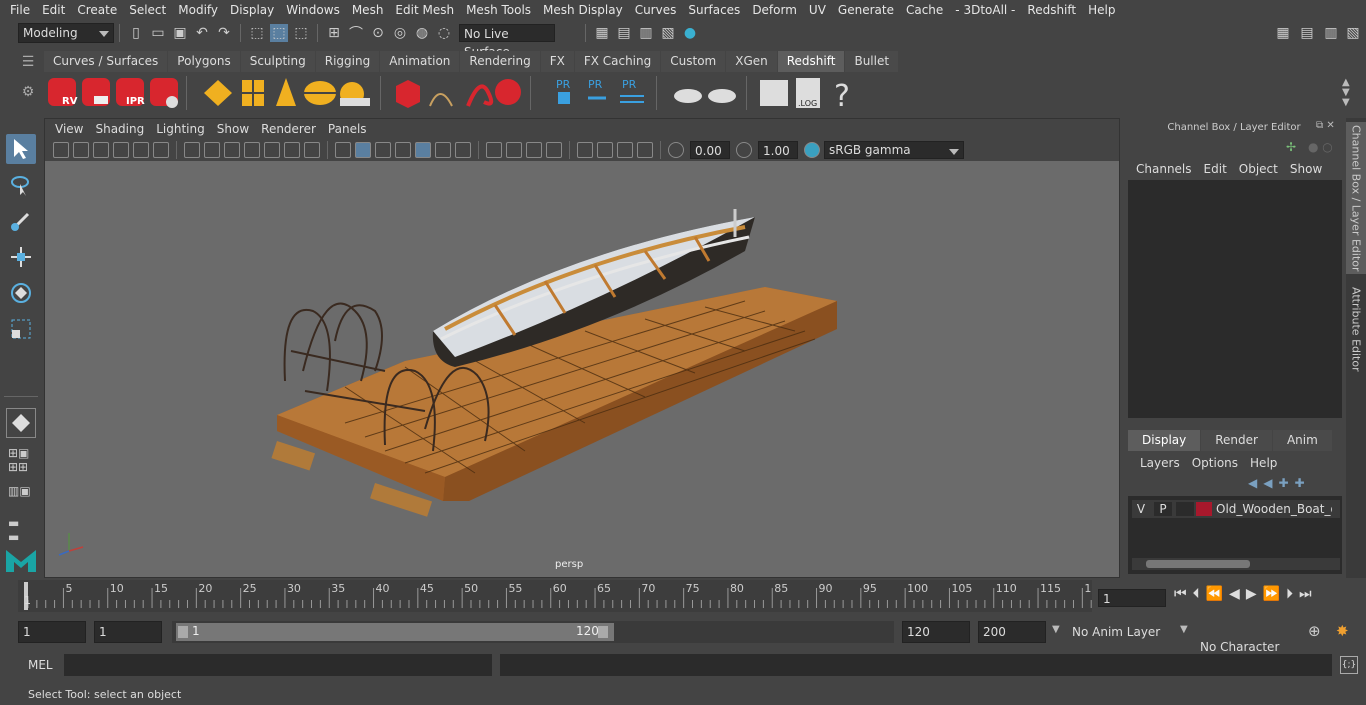 The width and height of the screenshot is (1366, 705). I want to click on modeling-toolkit-icon: ▤, so click(1307, 33).